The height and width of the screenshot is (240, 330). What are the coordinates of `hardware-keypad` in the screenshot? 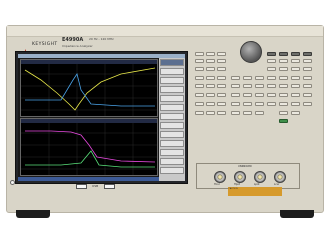 It's located at (259, 90).